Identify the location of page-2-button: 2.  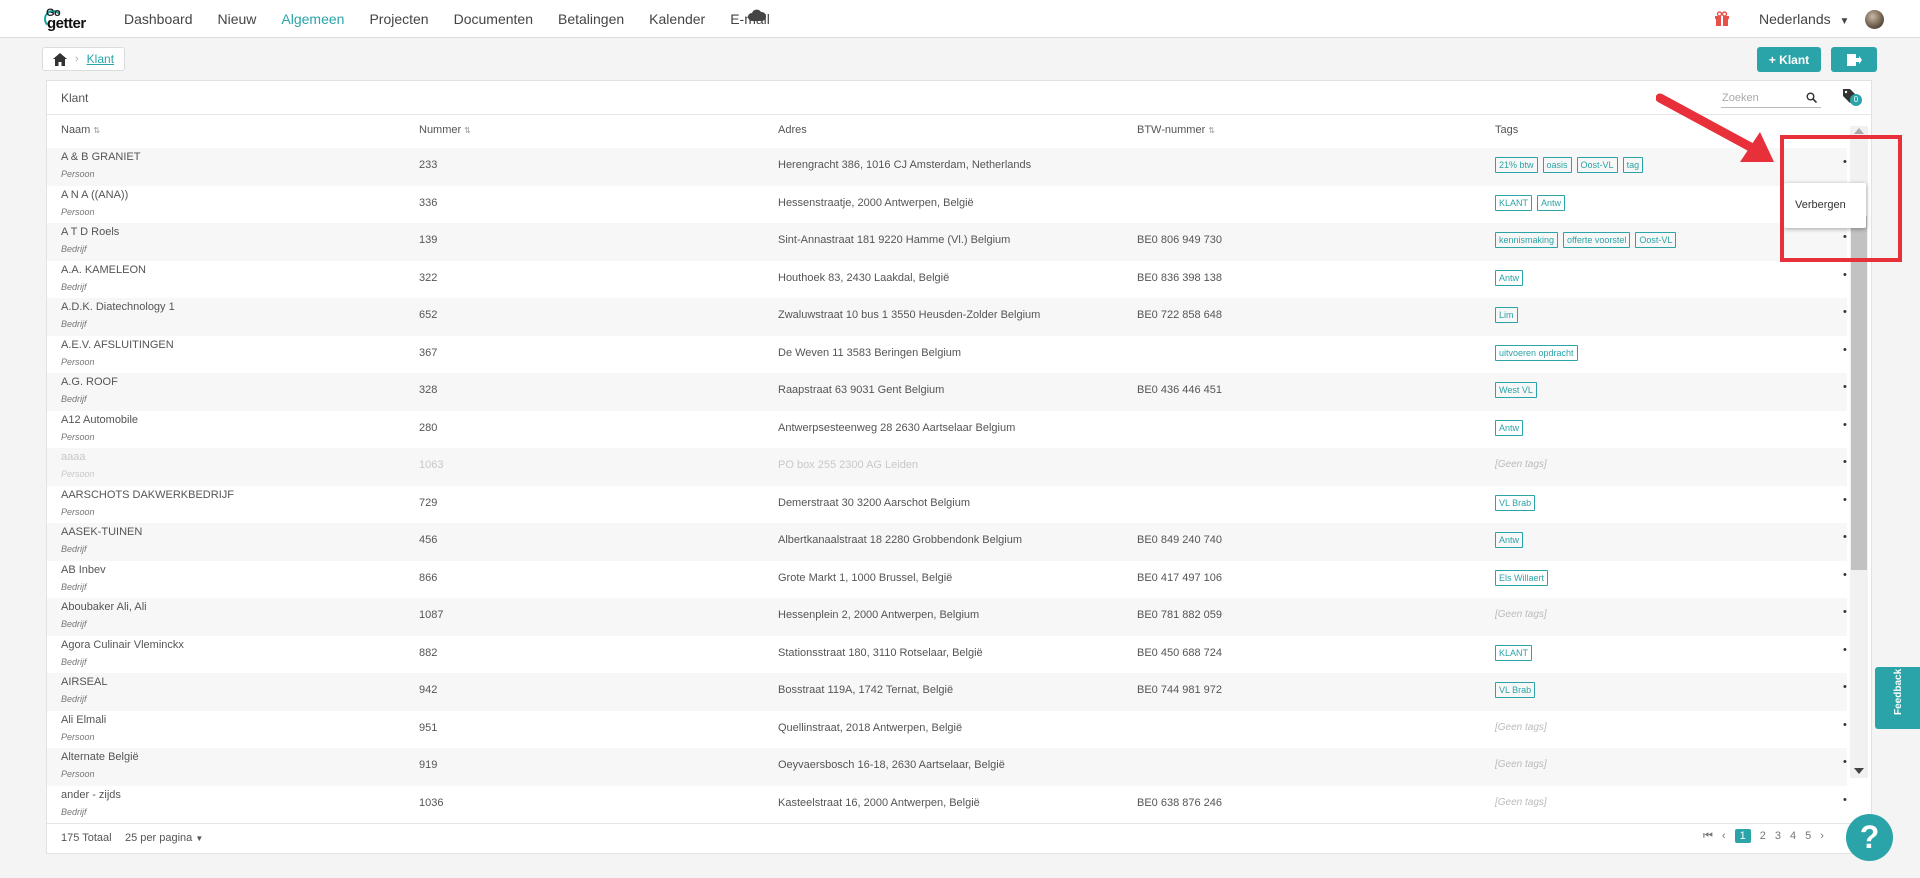
(1763, 836).